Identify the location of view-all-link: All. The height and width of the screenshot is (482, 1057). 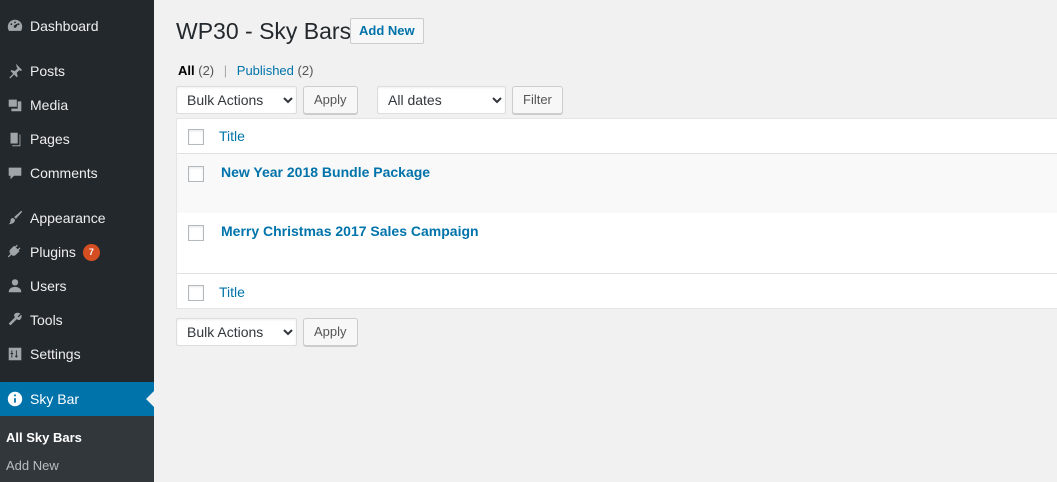
(186, 70).